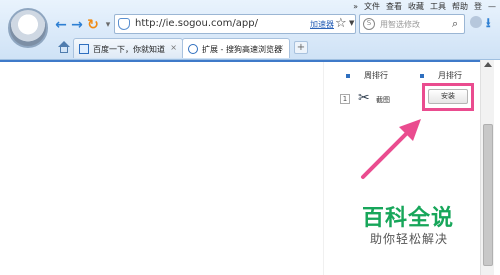 This screenshot has width=500, height=275. I want to click on scrollbar, so click(487, 167).